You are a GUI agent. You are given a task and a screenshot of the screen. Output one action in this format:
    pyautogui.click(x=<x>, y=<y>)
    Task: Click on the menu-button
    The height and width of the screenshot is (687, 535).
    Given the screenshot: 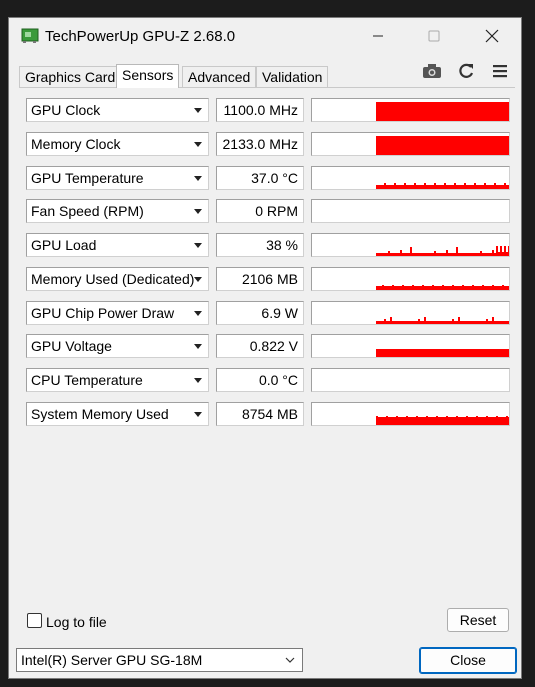 What is the action you would take?
    pyautogui.click(x=500, y=72)
    